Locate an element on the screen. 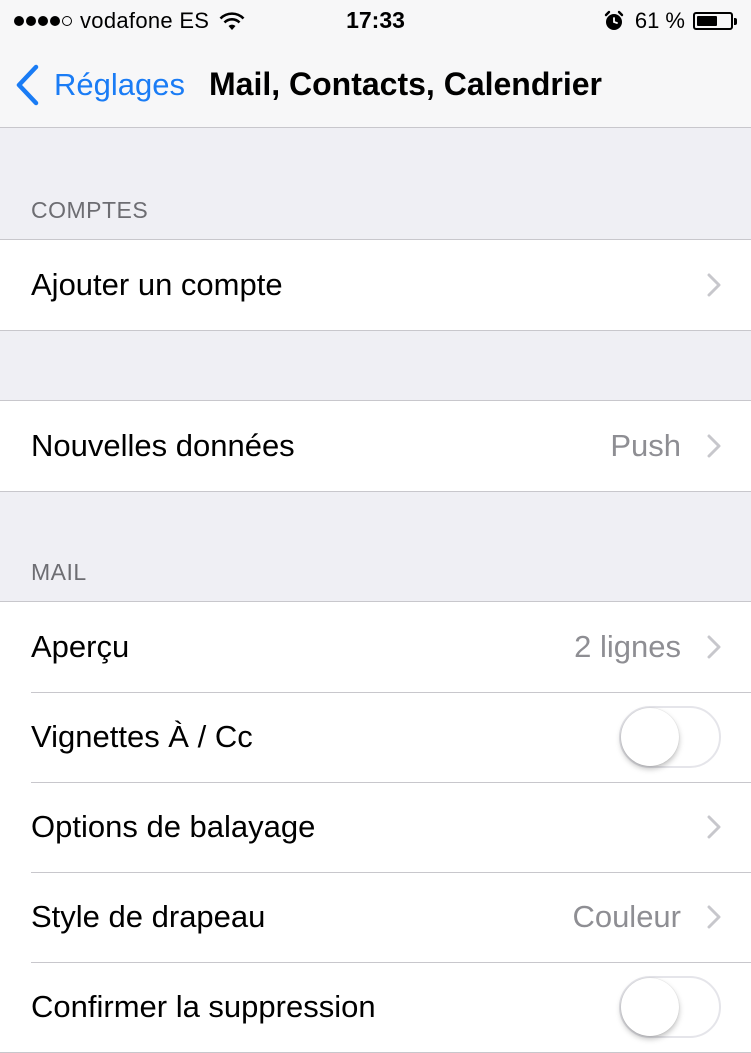 The image size is (751, 1053). preview-value: 2 lignes is located at coordinates (627, 646).